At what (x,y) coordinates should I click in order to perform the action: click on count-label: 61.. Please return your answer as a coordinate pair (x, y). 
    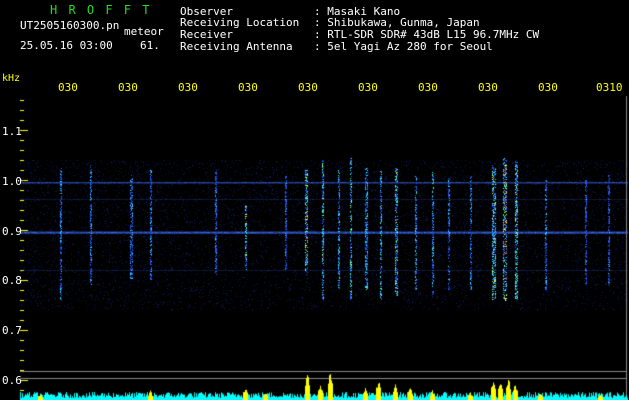
    Looking at the image, I should click on (150, 45).